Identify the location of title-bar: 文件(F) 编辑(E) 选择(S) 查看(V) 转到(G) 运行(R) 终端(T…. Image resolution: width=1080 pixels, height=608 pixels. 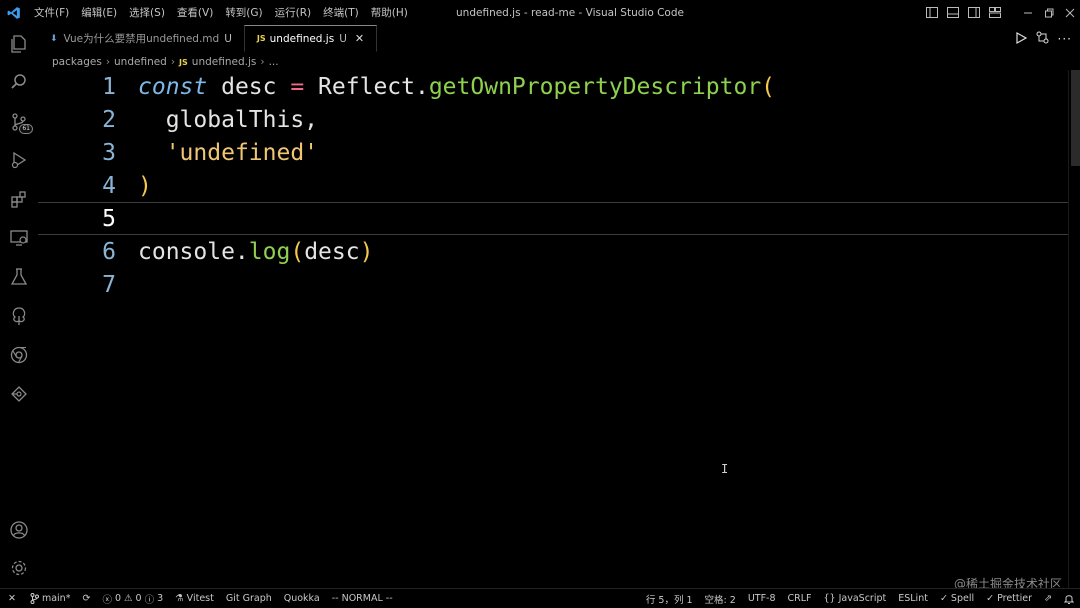
(540, 12).